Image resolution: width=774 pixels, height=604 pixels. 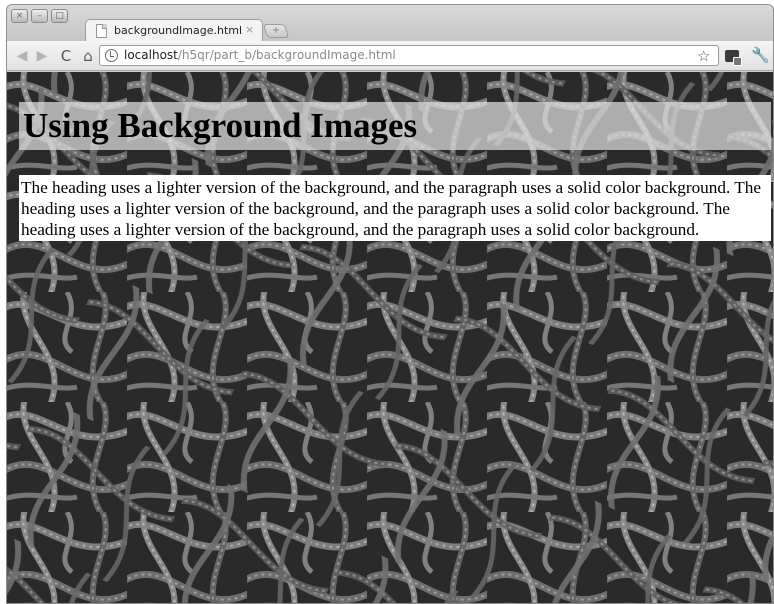 I want to click on url-path: /h5qr/part_b/backgroundImage.html, so click(x=286, y=55).